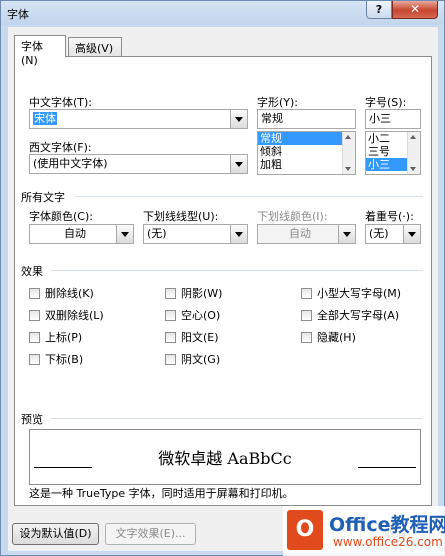  I want to click on font-size-label: 字号(S):, so click(386, 102).